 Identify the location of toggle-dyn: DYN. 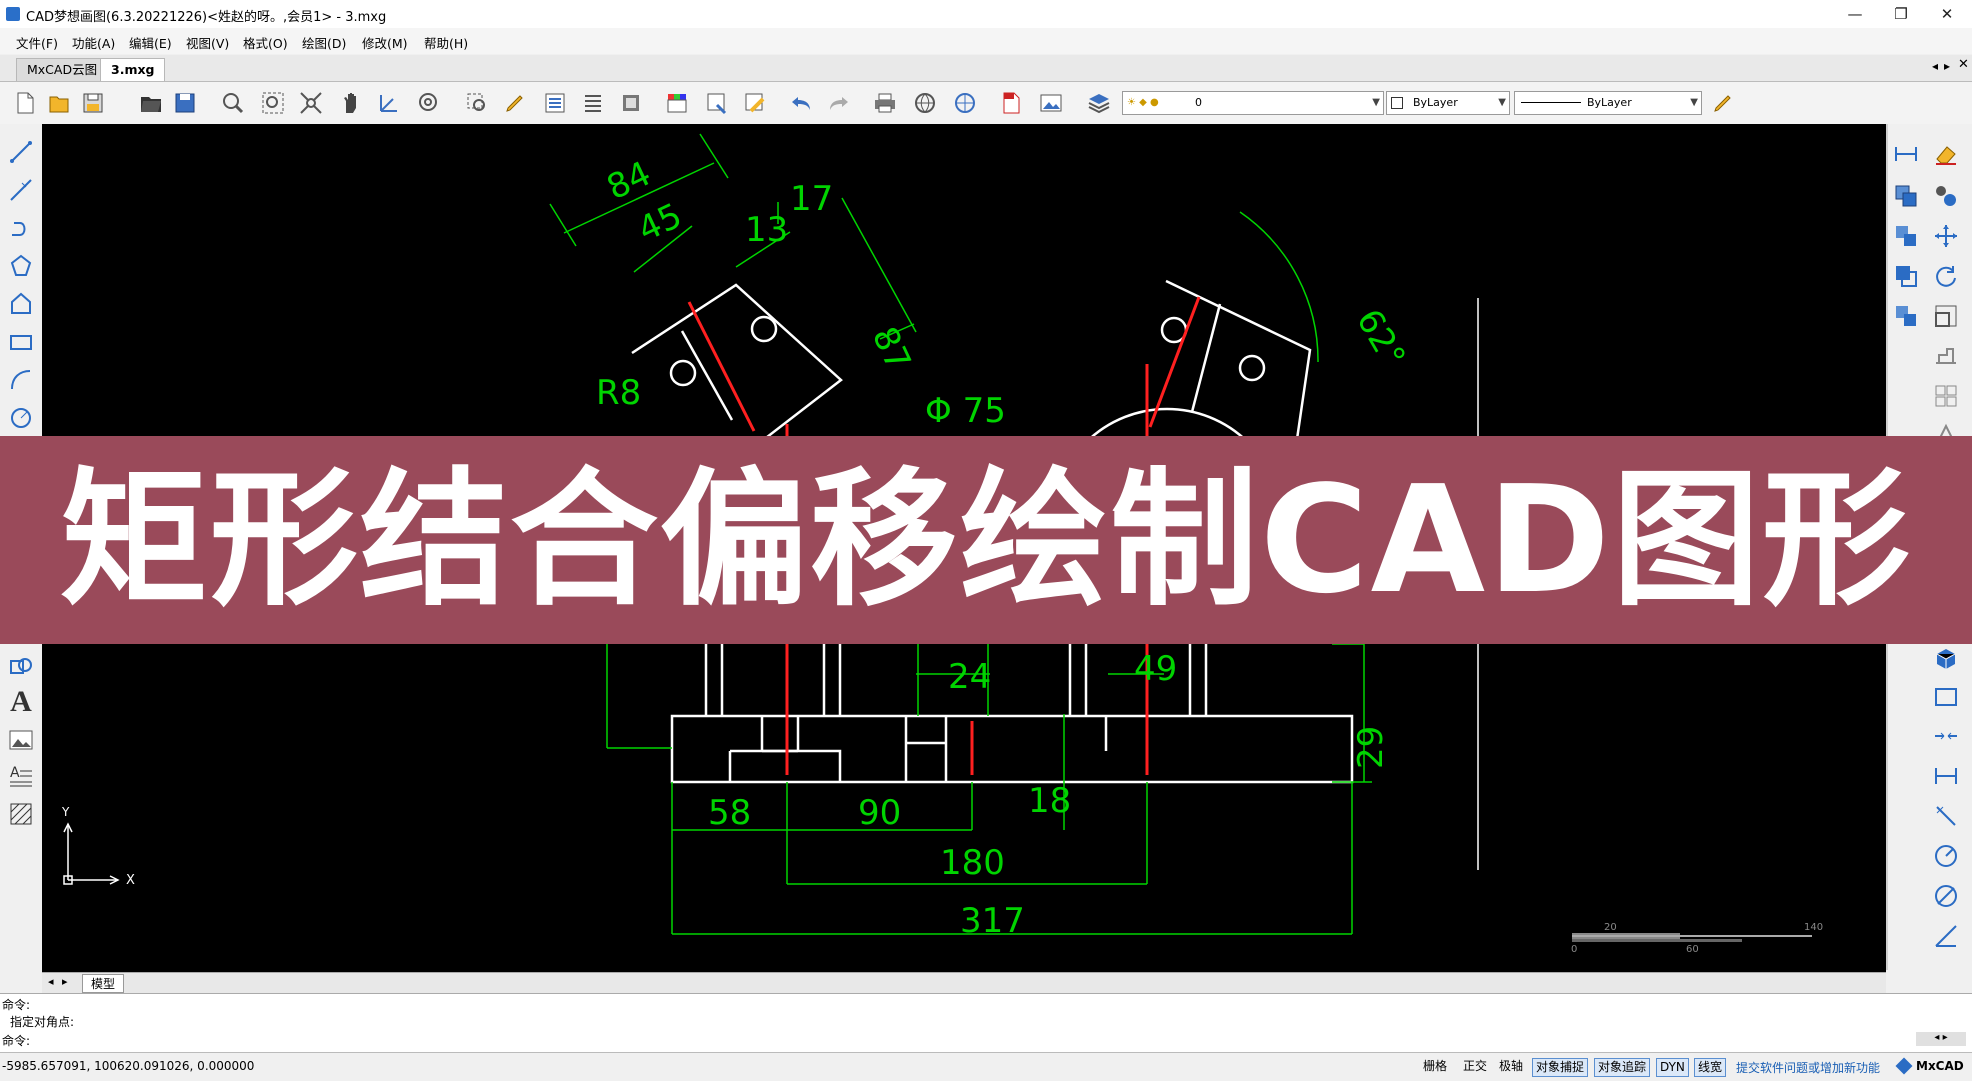
(1672, 1067).